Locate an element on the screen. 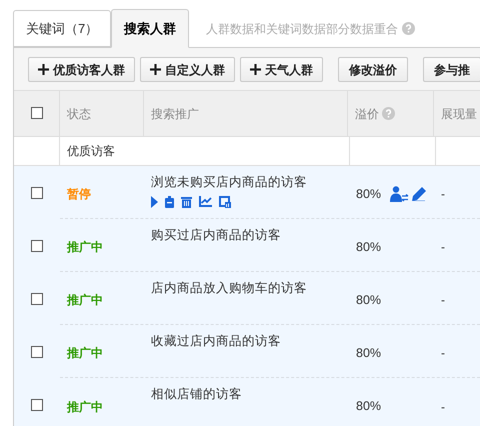 This screenshot has width=480, height=426. clipboard-icon is located at coordinates (169, 202).